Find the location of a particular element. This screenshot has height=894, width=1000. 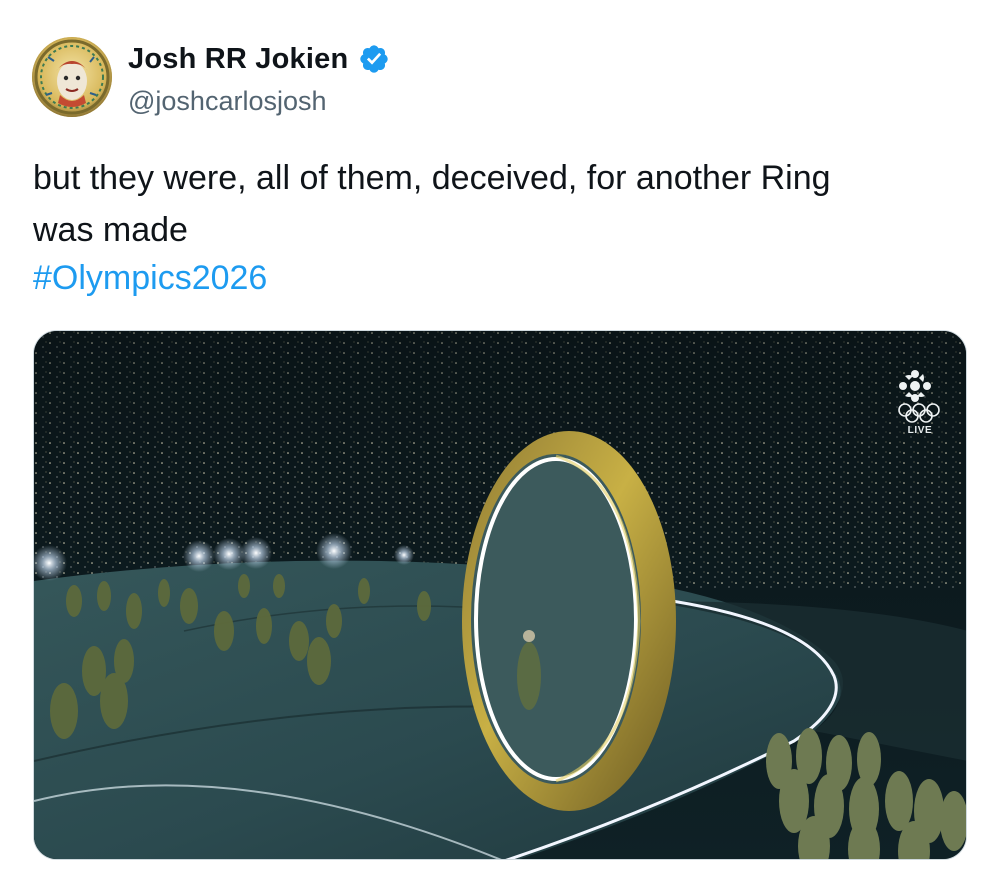

avatar is located at coordinates (72, 77).